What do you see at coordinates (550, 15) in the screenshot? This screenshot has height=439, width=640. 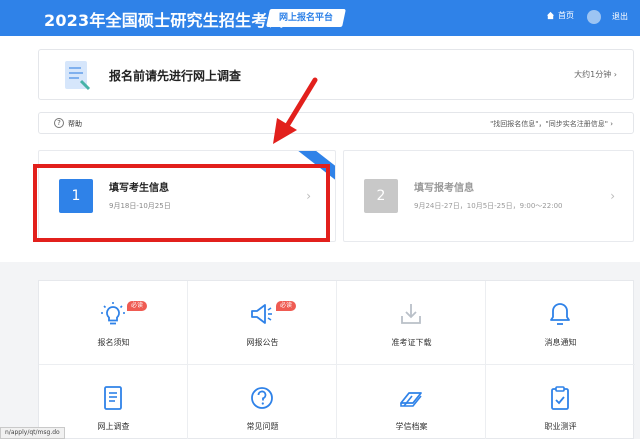 I see `home-icon` at bounding box center [550, 15].